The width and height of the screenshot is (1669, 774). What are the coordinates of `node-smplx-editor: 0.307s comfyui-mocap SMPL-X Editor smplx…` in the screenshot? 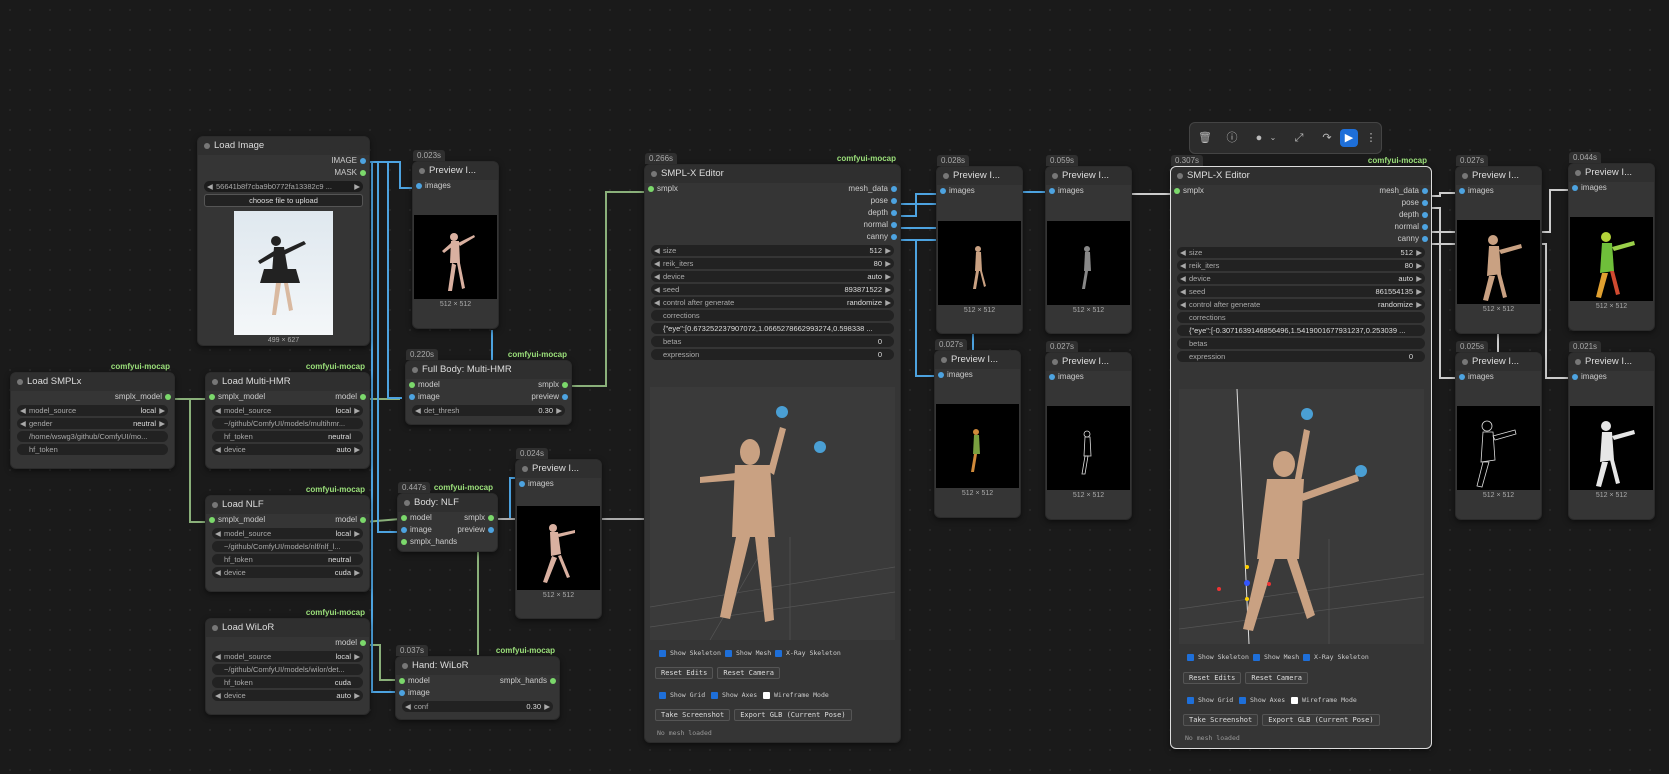 It's located at (1301, 452).